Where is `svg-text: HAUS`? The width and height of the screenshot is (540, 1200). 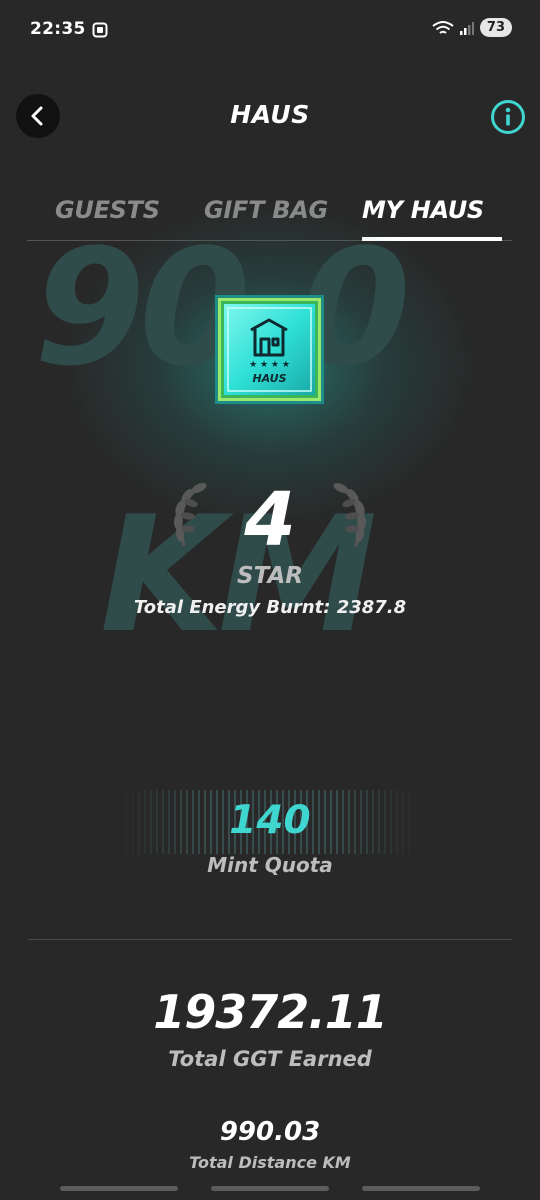 svg-text: HAUS is located at coordinates (269, 378).